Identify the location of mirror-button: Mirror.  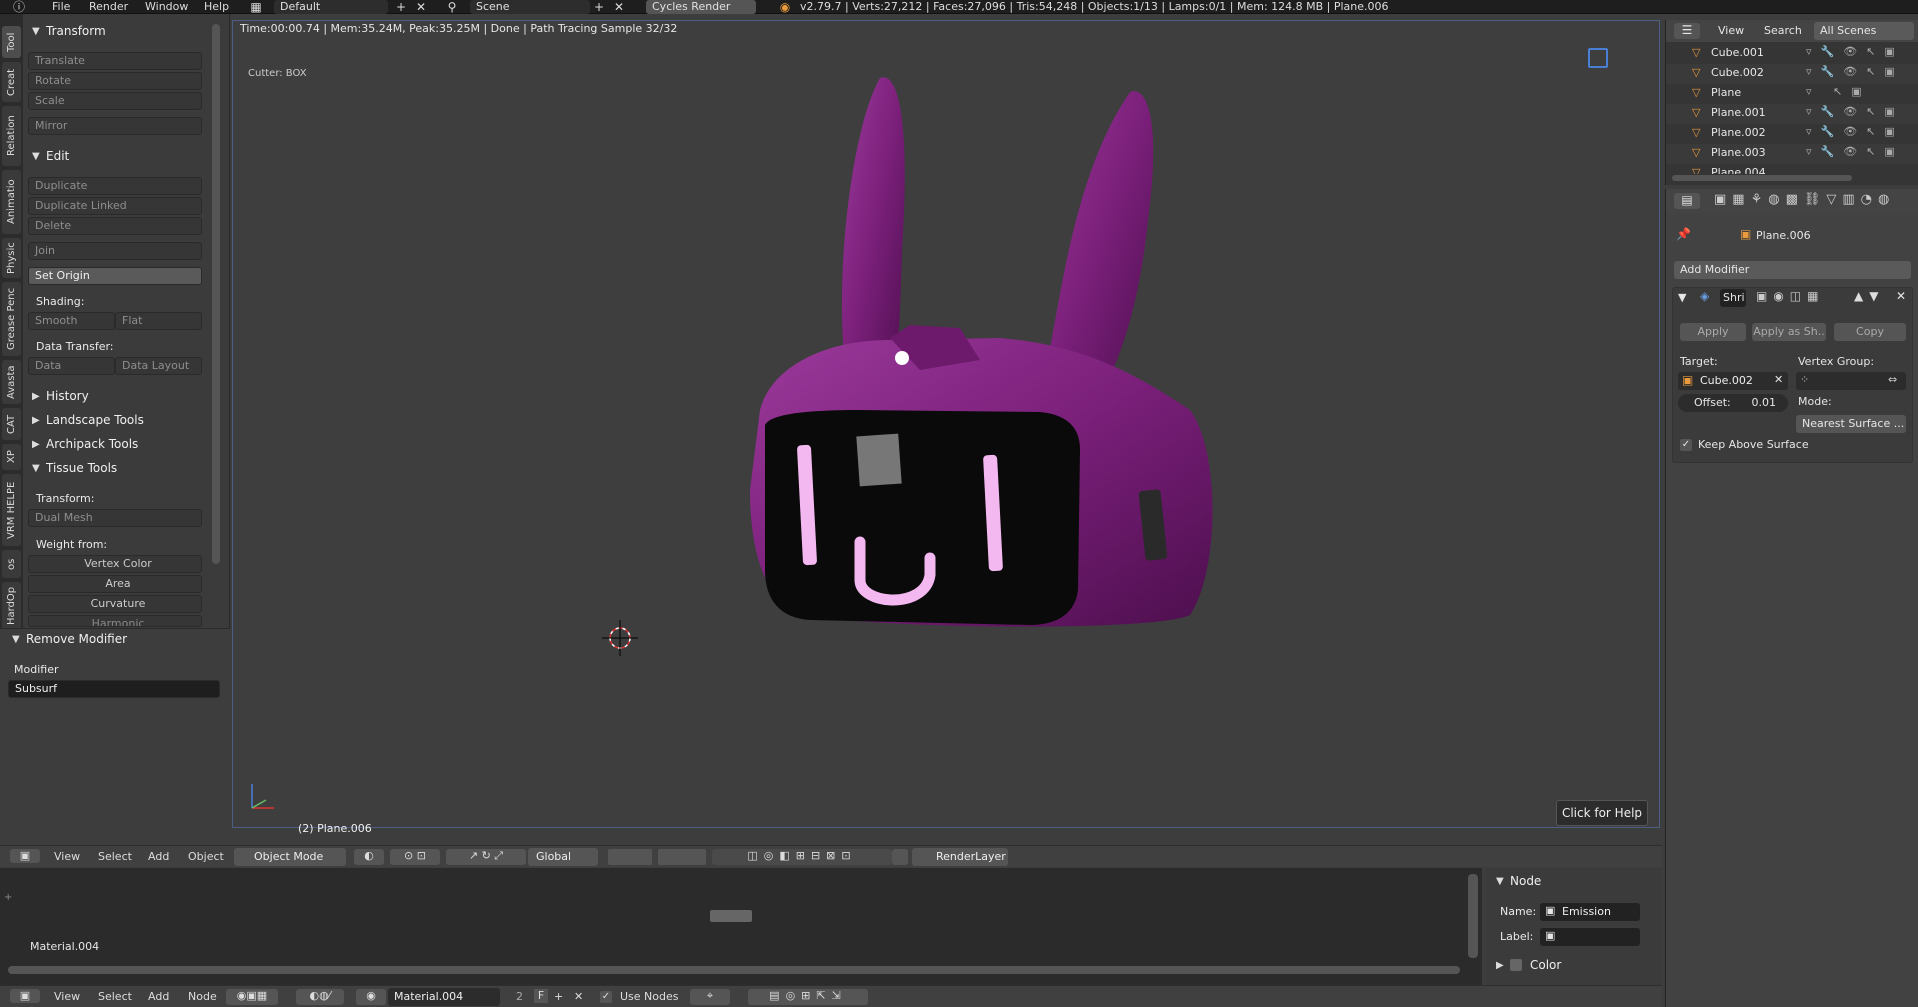
(115, 126).